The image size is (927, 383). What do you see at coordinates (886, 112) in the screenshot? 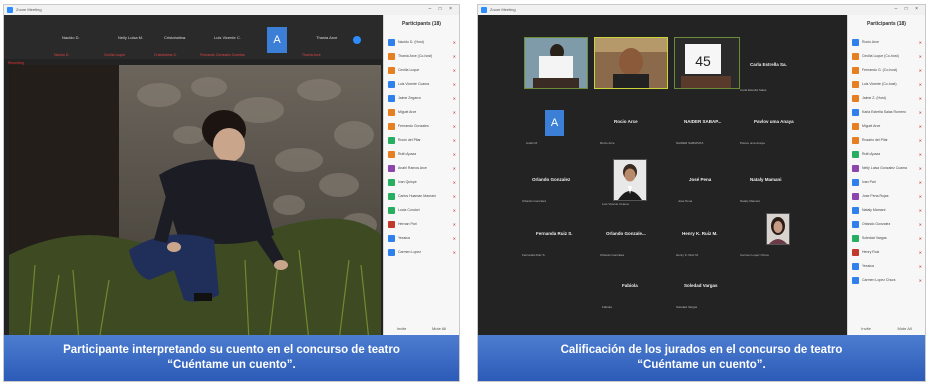
I see `participant-row: Karla Estrella Salas Romero ✕` at bounding box center [886, 112].